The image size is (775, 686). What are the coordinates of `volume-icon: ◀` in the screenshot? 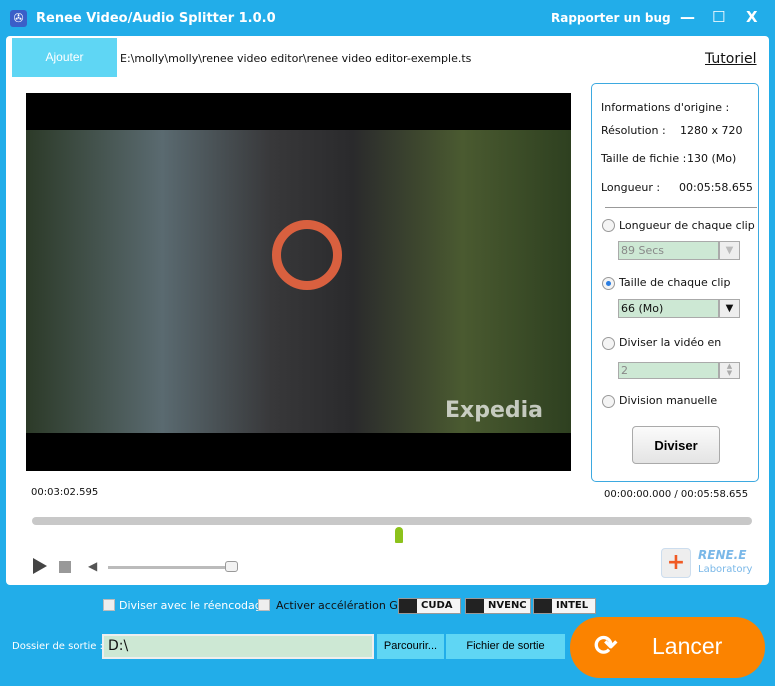 It's located at (92, 566).